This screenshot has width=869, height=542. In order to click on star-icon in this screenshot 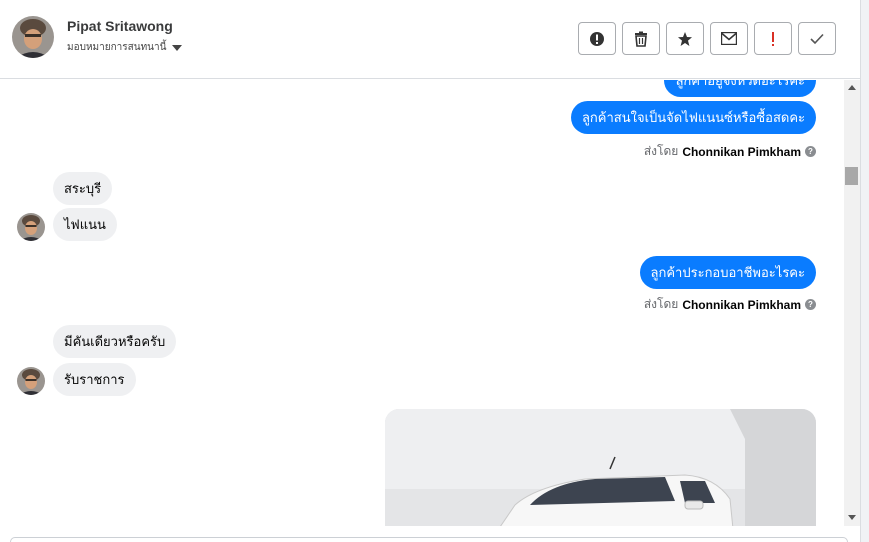, I will do `click(685, 38)`.